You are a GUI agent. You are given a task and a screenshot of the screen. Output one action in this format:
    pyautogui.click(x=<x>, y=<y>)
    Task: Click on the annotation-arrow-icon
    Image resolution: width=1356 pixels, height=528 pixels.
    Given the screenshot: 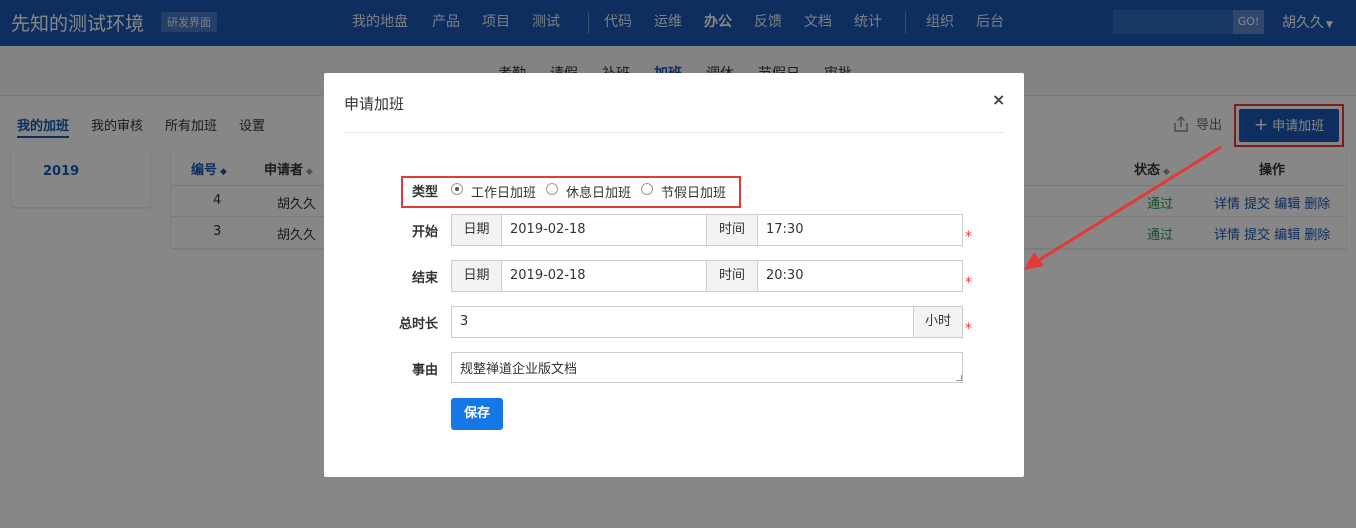 What is the action you would take?
    pyautogui.click(x=1123, y=207)
    